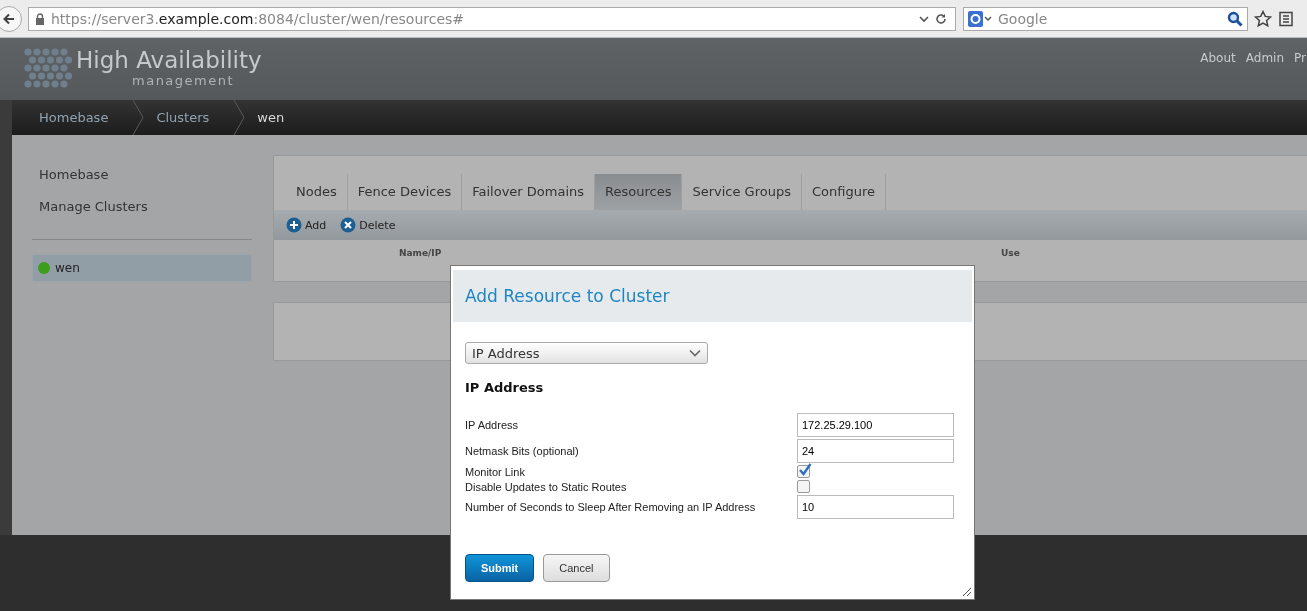  What do you see at coordinates (142, 268) in the screenshot?
I see `cluster-item: wen` at bounding box center [142, 268].